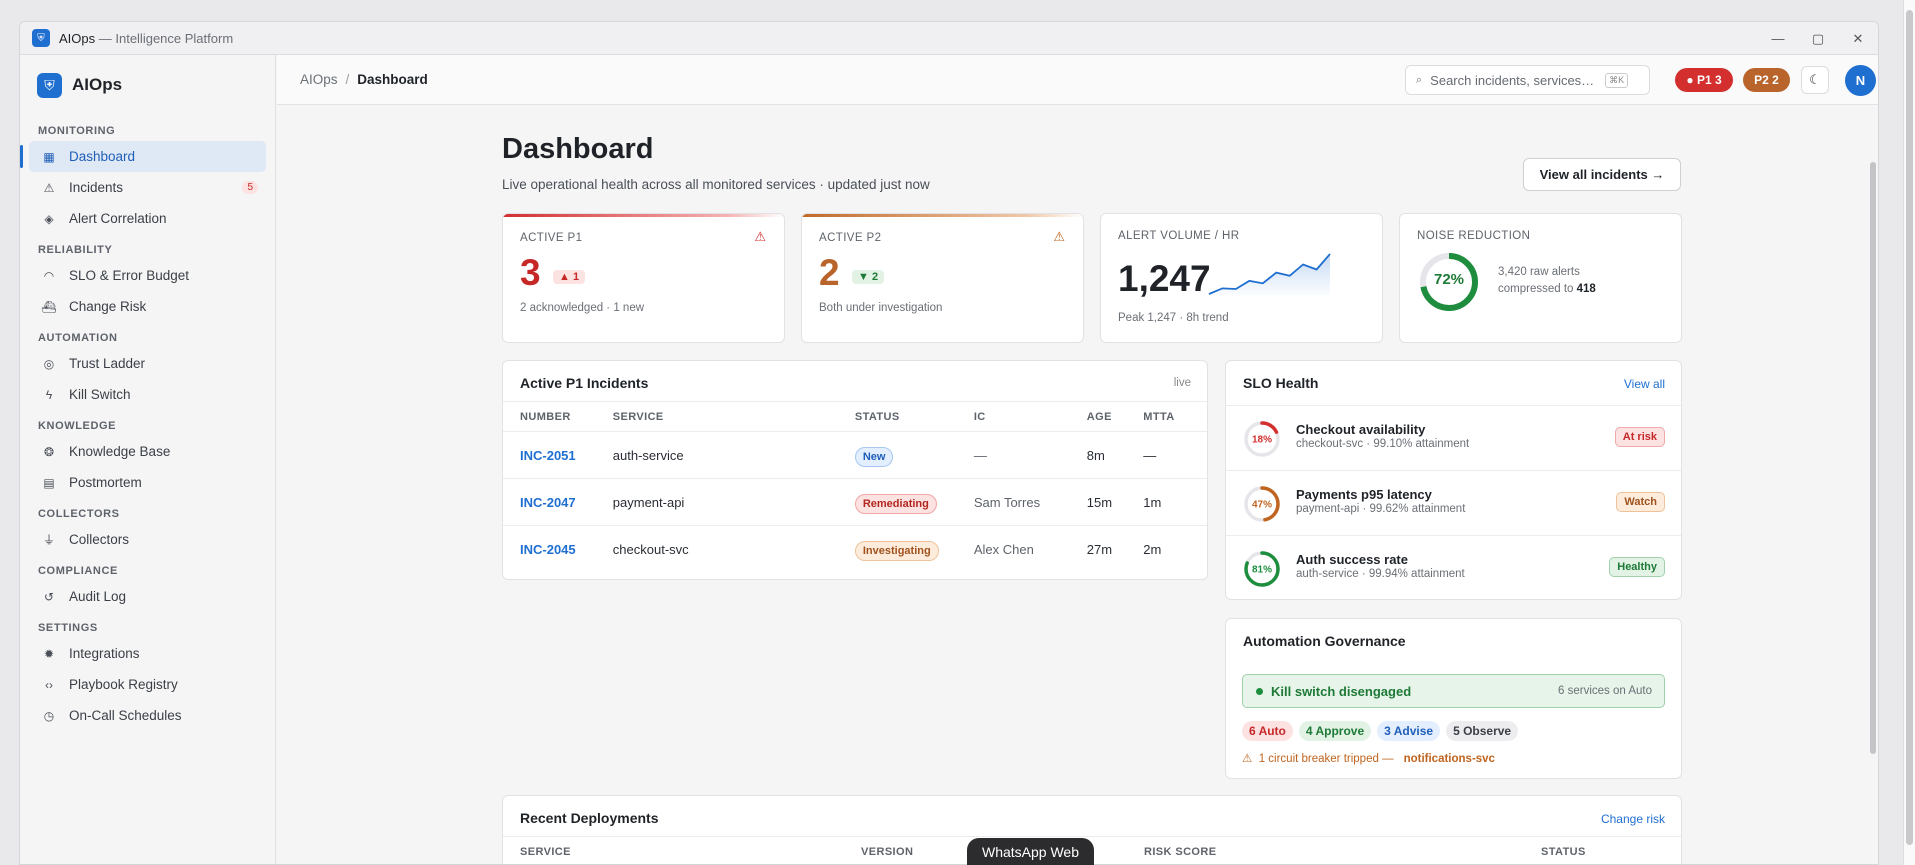 This screenshot has height=865, width=1915. Describe the element at coordinates (1909, 432) in the screenshot. I see `outer-scrollbar` at that location.